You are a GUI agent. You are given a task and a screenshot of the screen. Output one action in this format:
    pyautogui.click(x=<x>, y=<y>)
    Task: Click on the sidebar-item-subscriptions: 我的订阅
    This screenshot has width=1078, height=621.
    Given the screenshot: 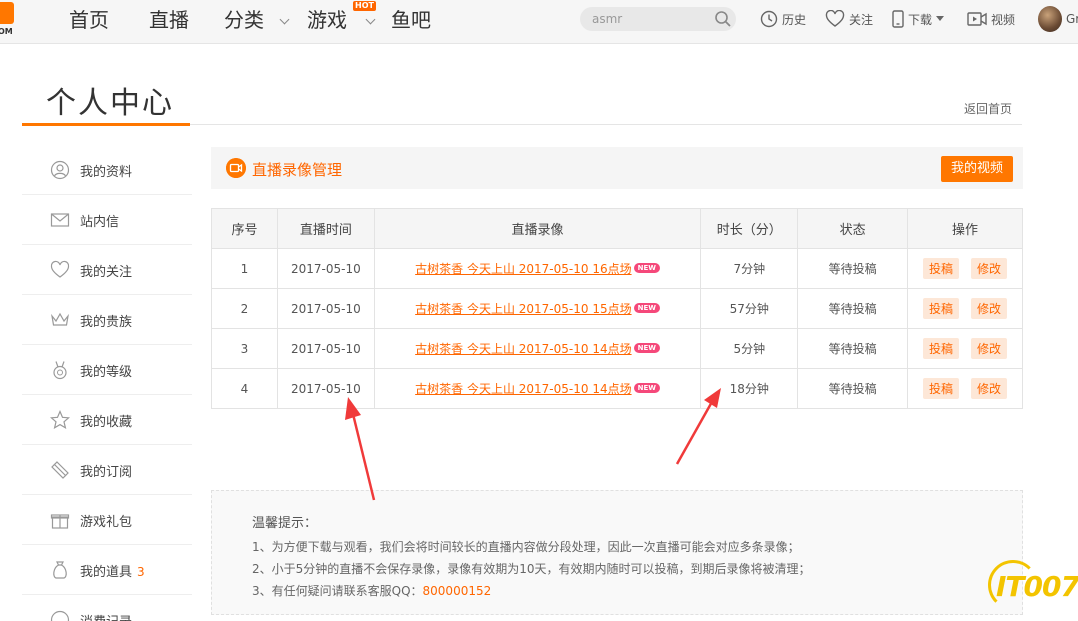 What is the action you would take?
    pyautogui.click(x=107, y=470)
    